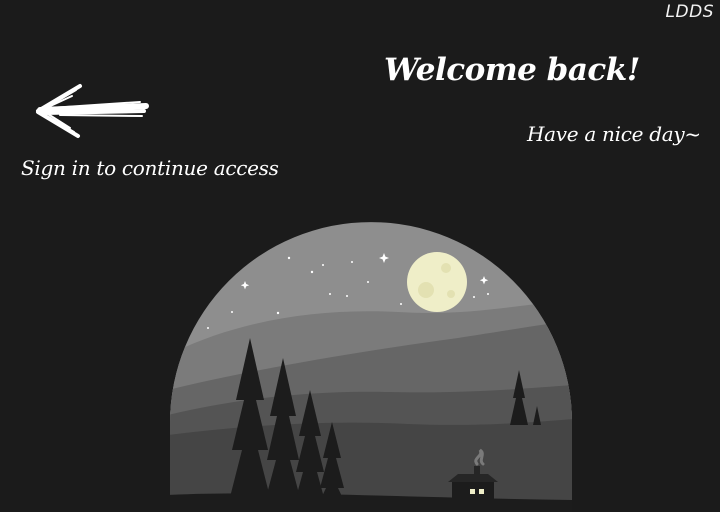 The image size is (720, 512). Describe the element at coordinates (150, 168) in the screenshot. I see `signin-prompt: Sign in to continue access` at that location.